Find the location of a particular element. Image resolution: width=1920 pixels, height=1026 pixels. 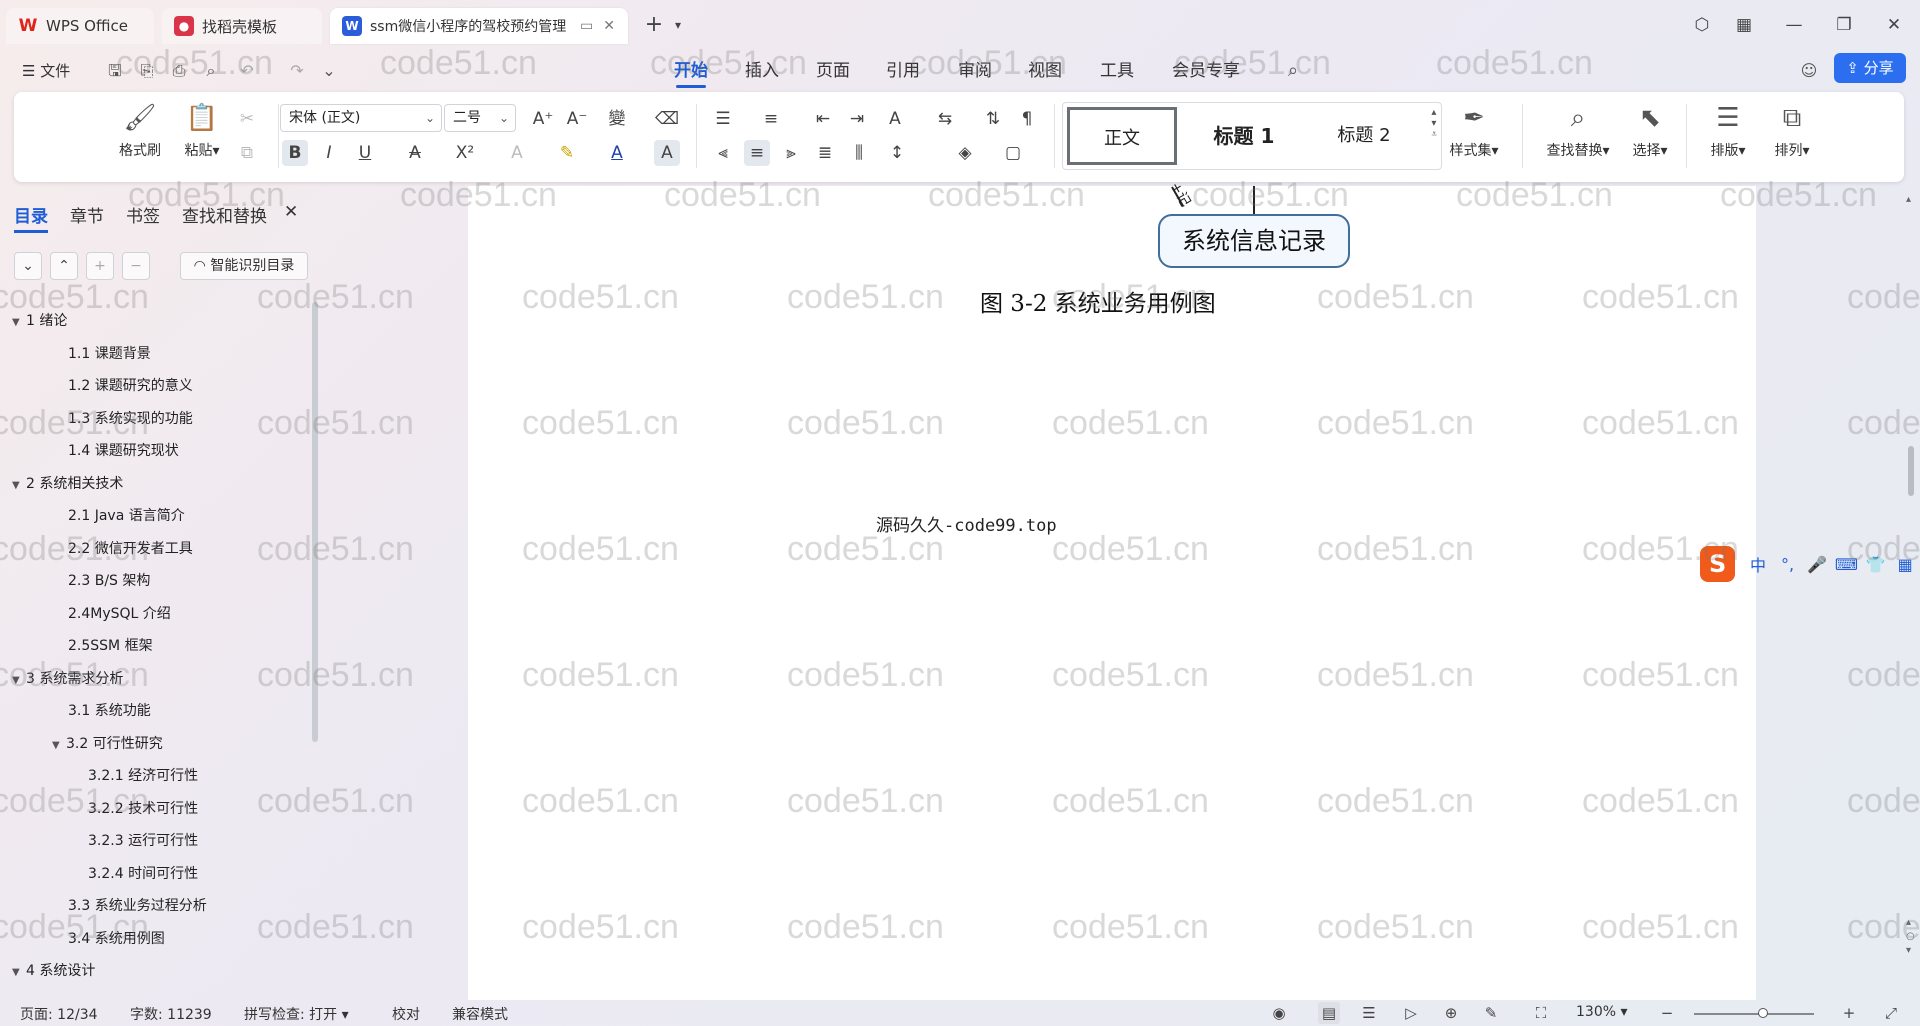

monitor-icon: ▭ is located at coordinates (586, 26).